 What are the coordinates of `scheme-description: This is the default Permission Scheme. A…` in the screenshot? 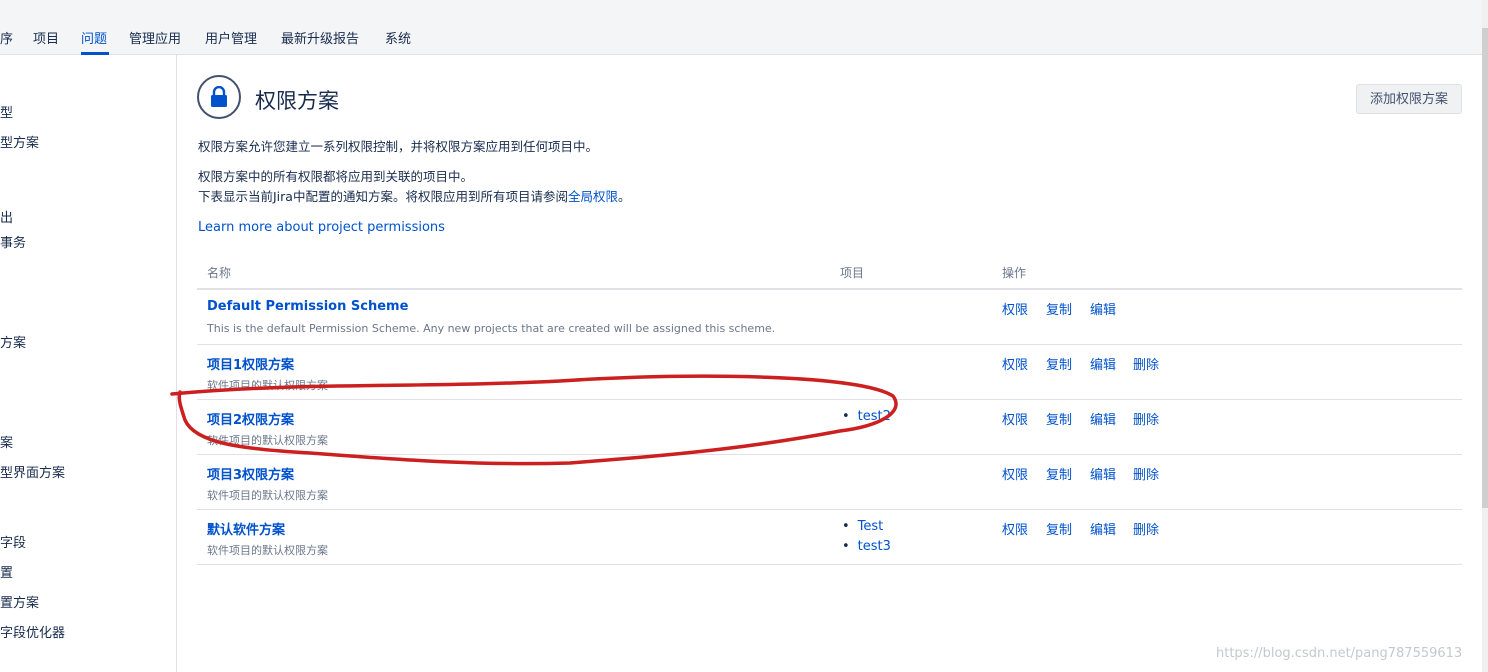 It's located at (491, 328).